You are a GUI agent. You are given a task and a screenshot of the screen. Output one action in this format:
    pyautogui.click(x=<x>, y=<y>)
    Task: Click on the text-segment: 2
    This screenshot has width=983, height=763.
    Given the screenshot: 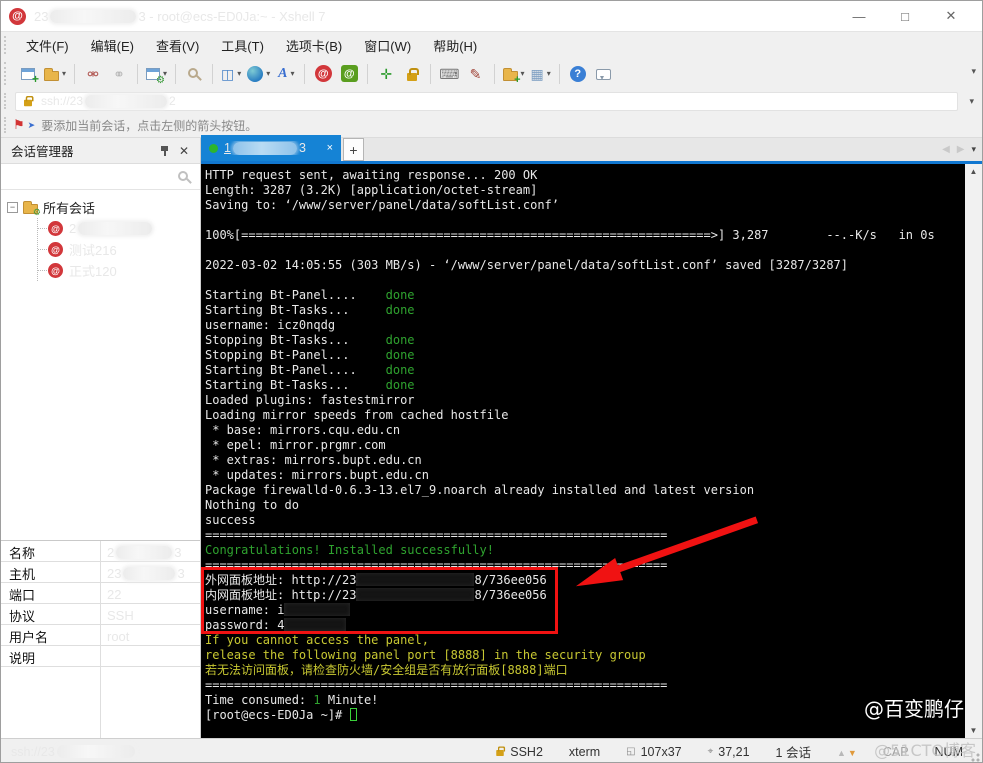 What is the action you would take?
    pyautogui.click(x=172, y=101)
    